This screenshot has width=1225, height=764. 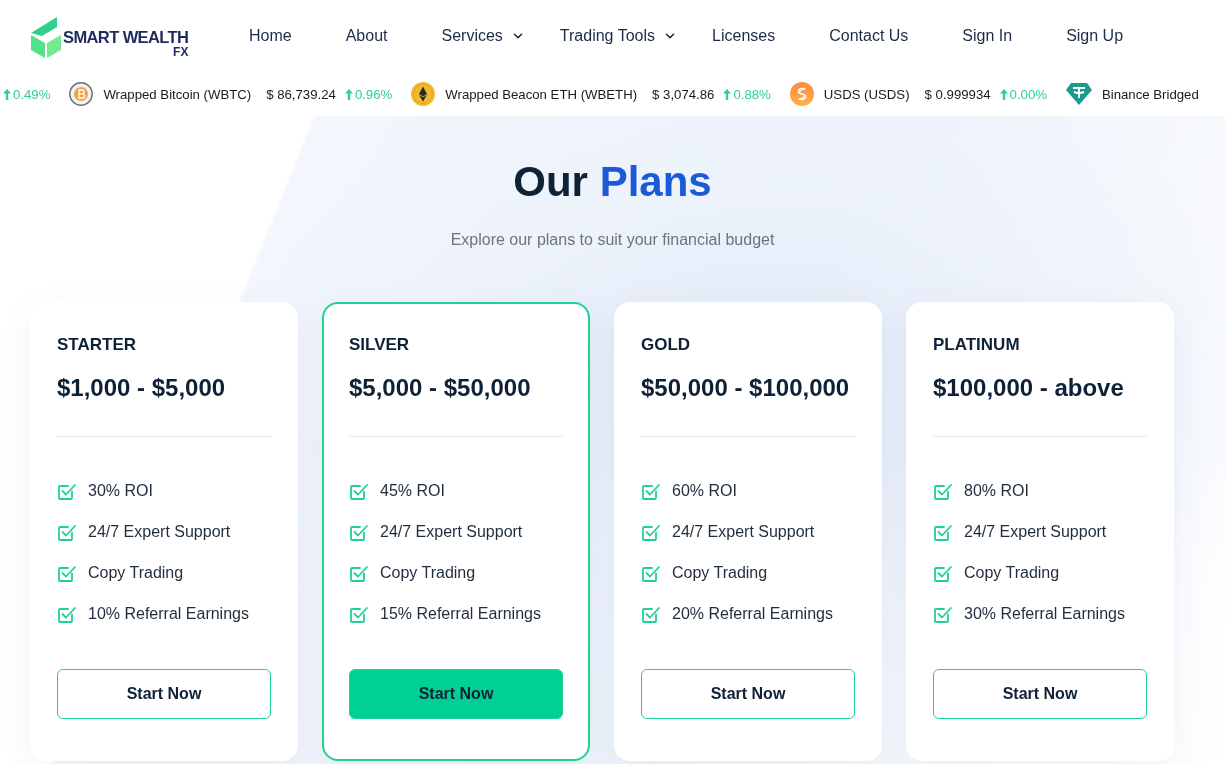 I want to click on price-change: 0.88%, so click(x=752, y=94).